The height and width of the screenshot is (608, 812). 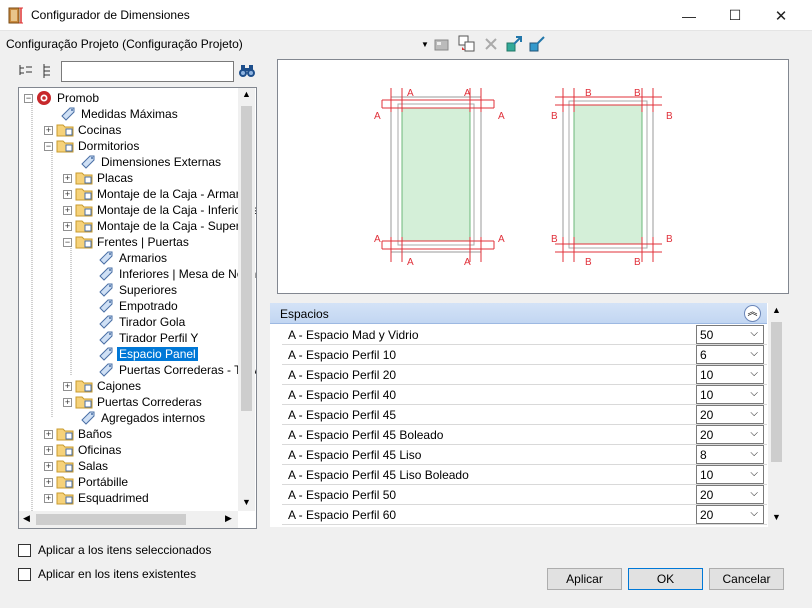 What do you see at coordinates (92, 146) in the screenshot?
I see `tree-item: − Dormitorios` at bounding box center [92, 146].